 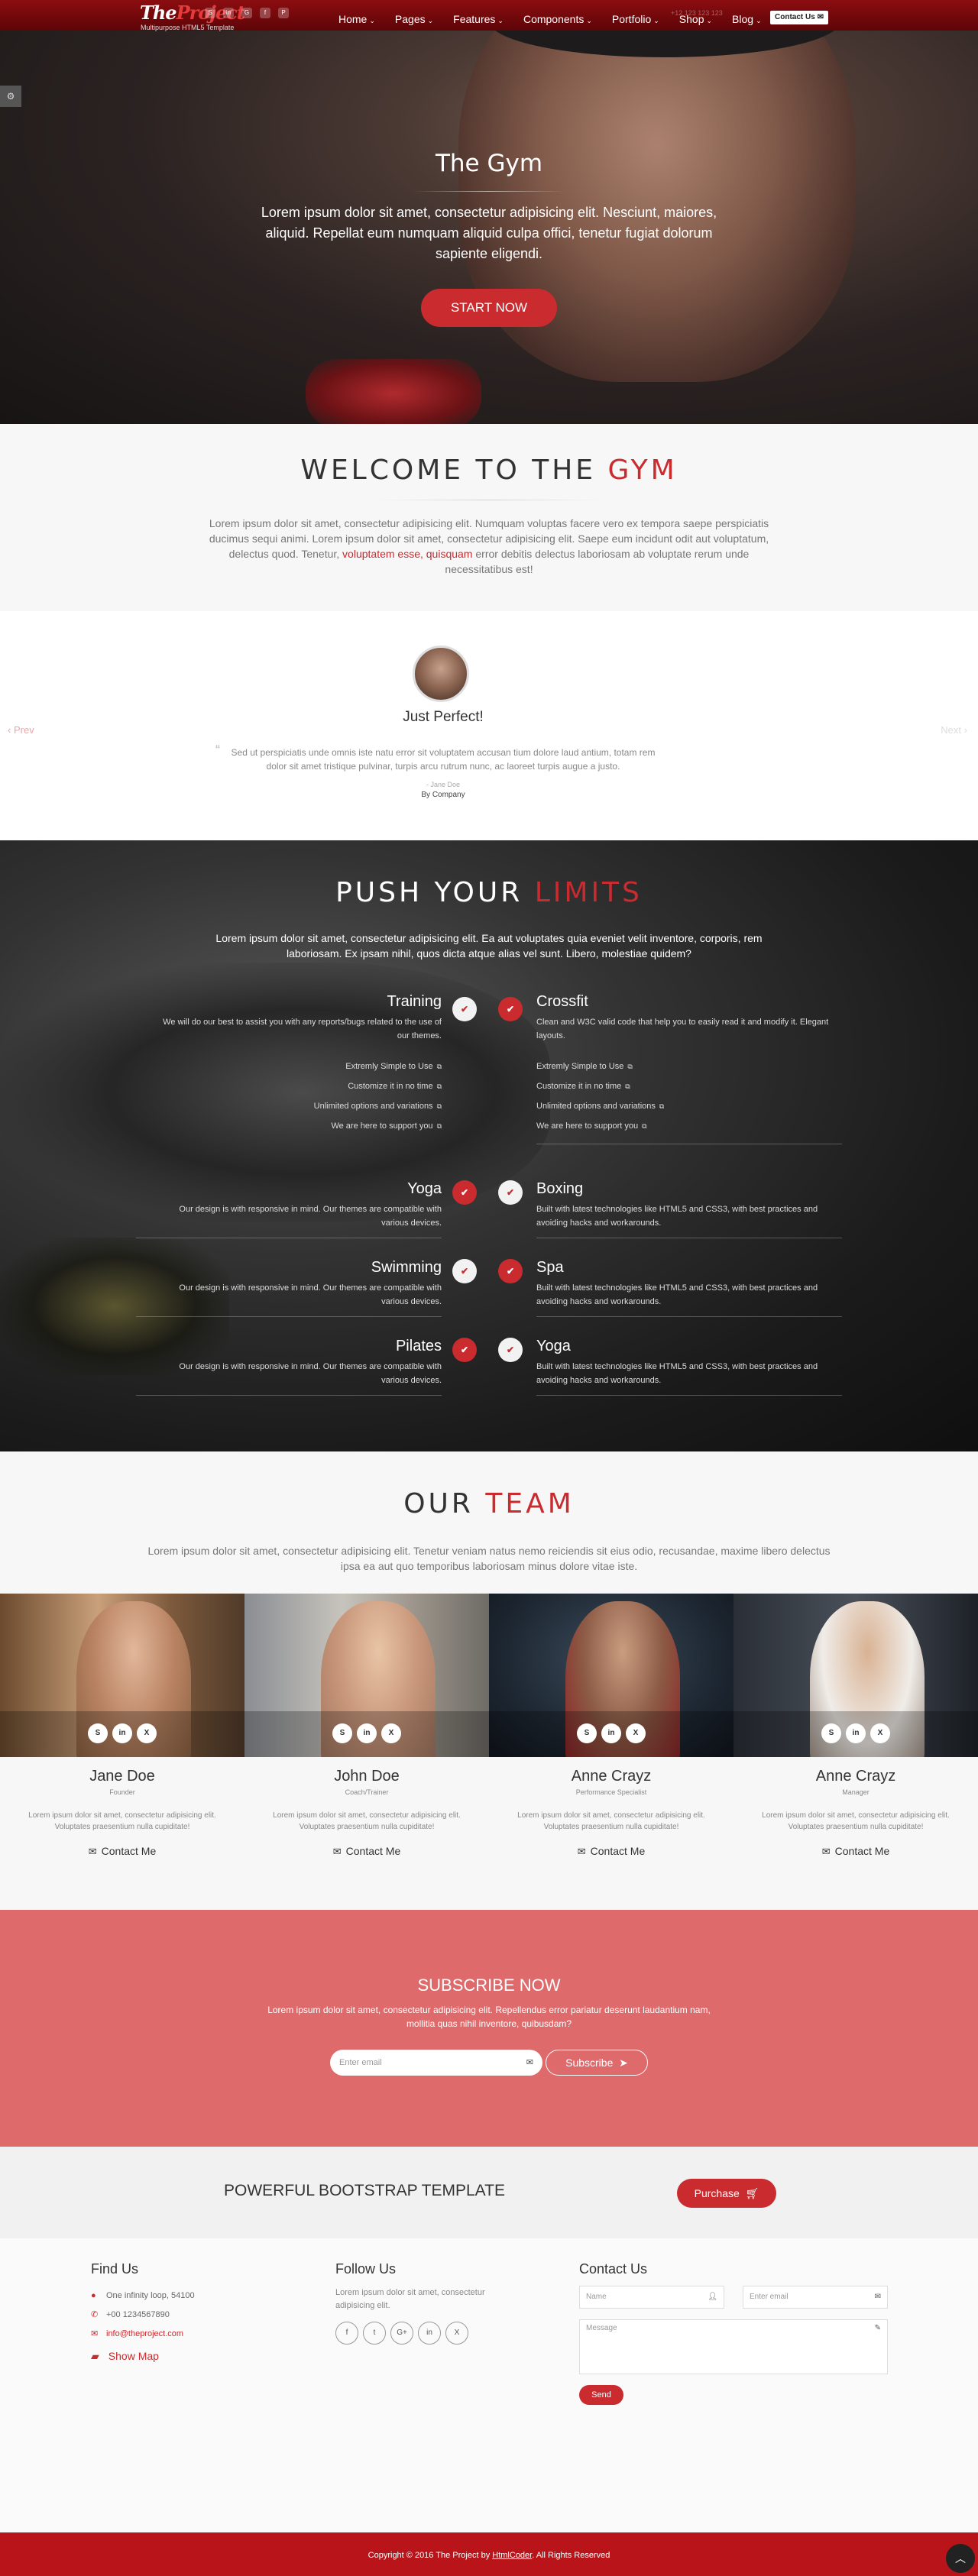 I want to click on envelope-icon: ✉, so click(x=95, y=2333).